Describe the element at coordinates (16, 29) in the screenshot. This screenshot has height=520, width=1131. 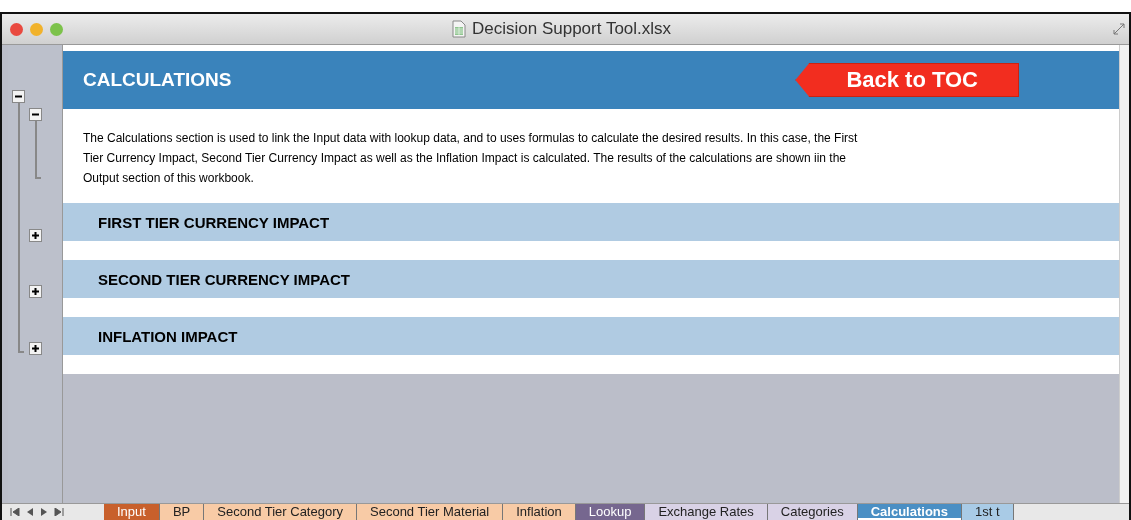
I see `close-button` at that location.